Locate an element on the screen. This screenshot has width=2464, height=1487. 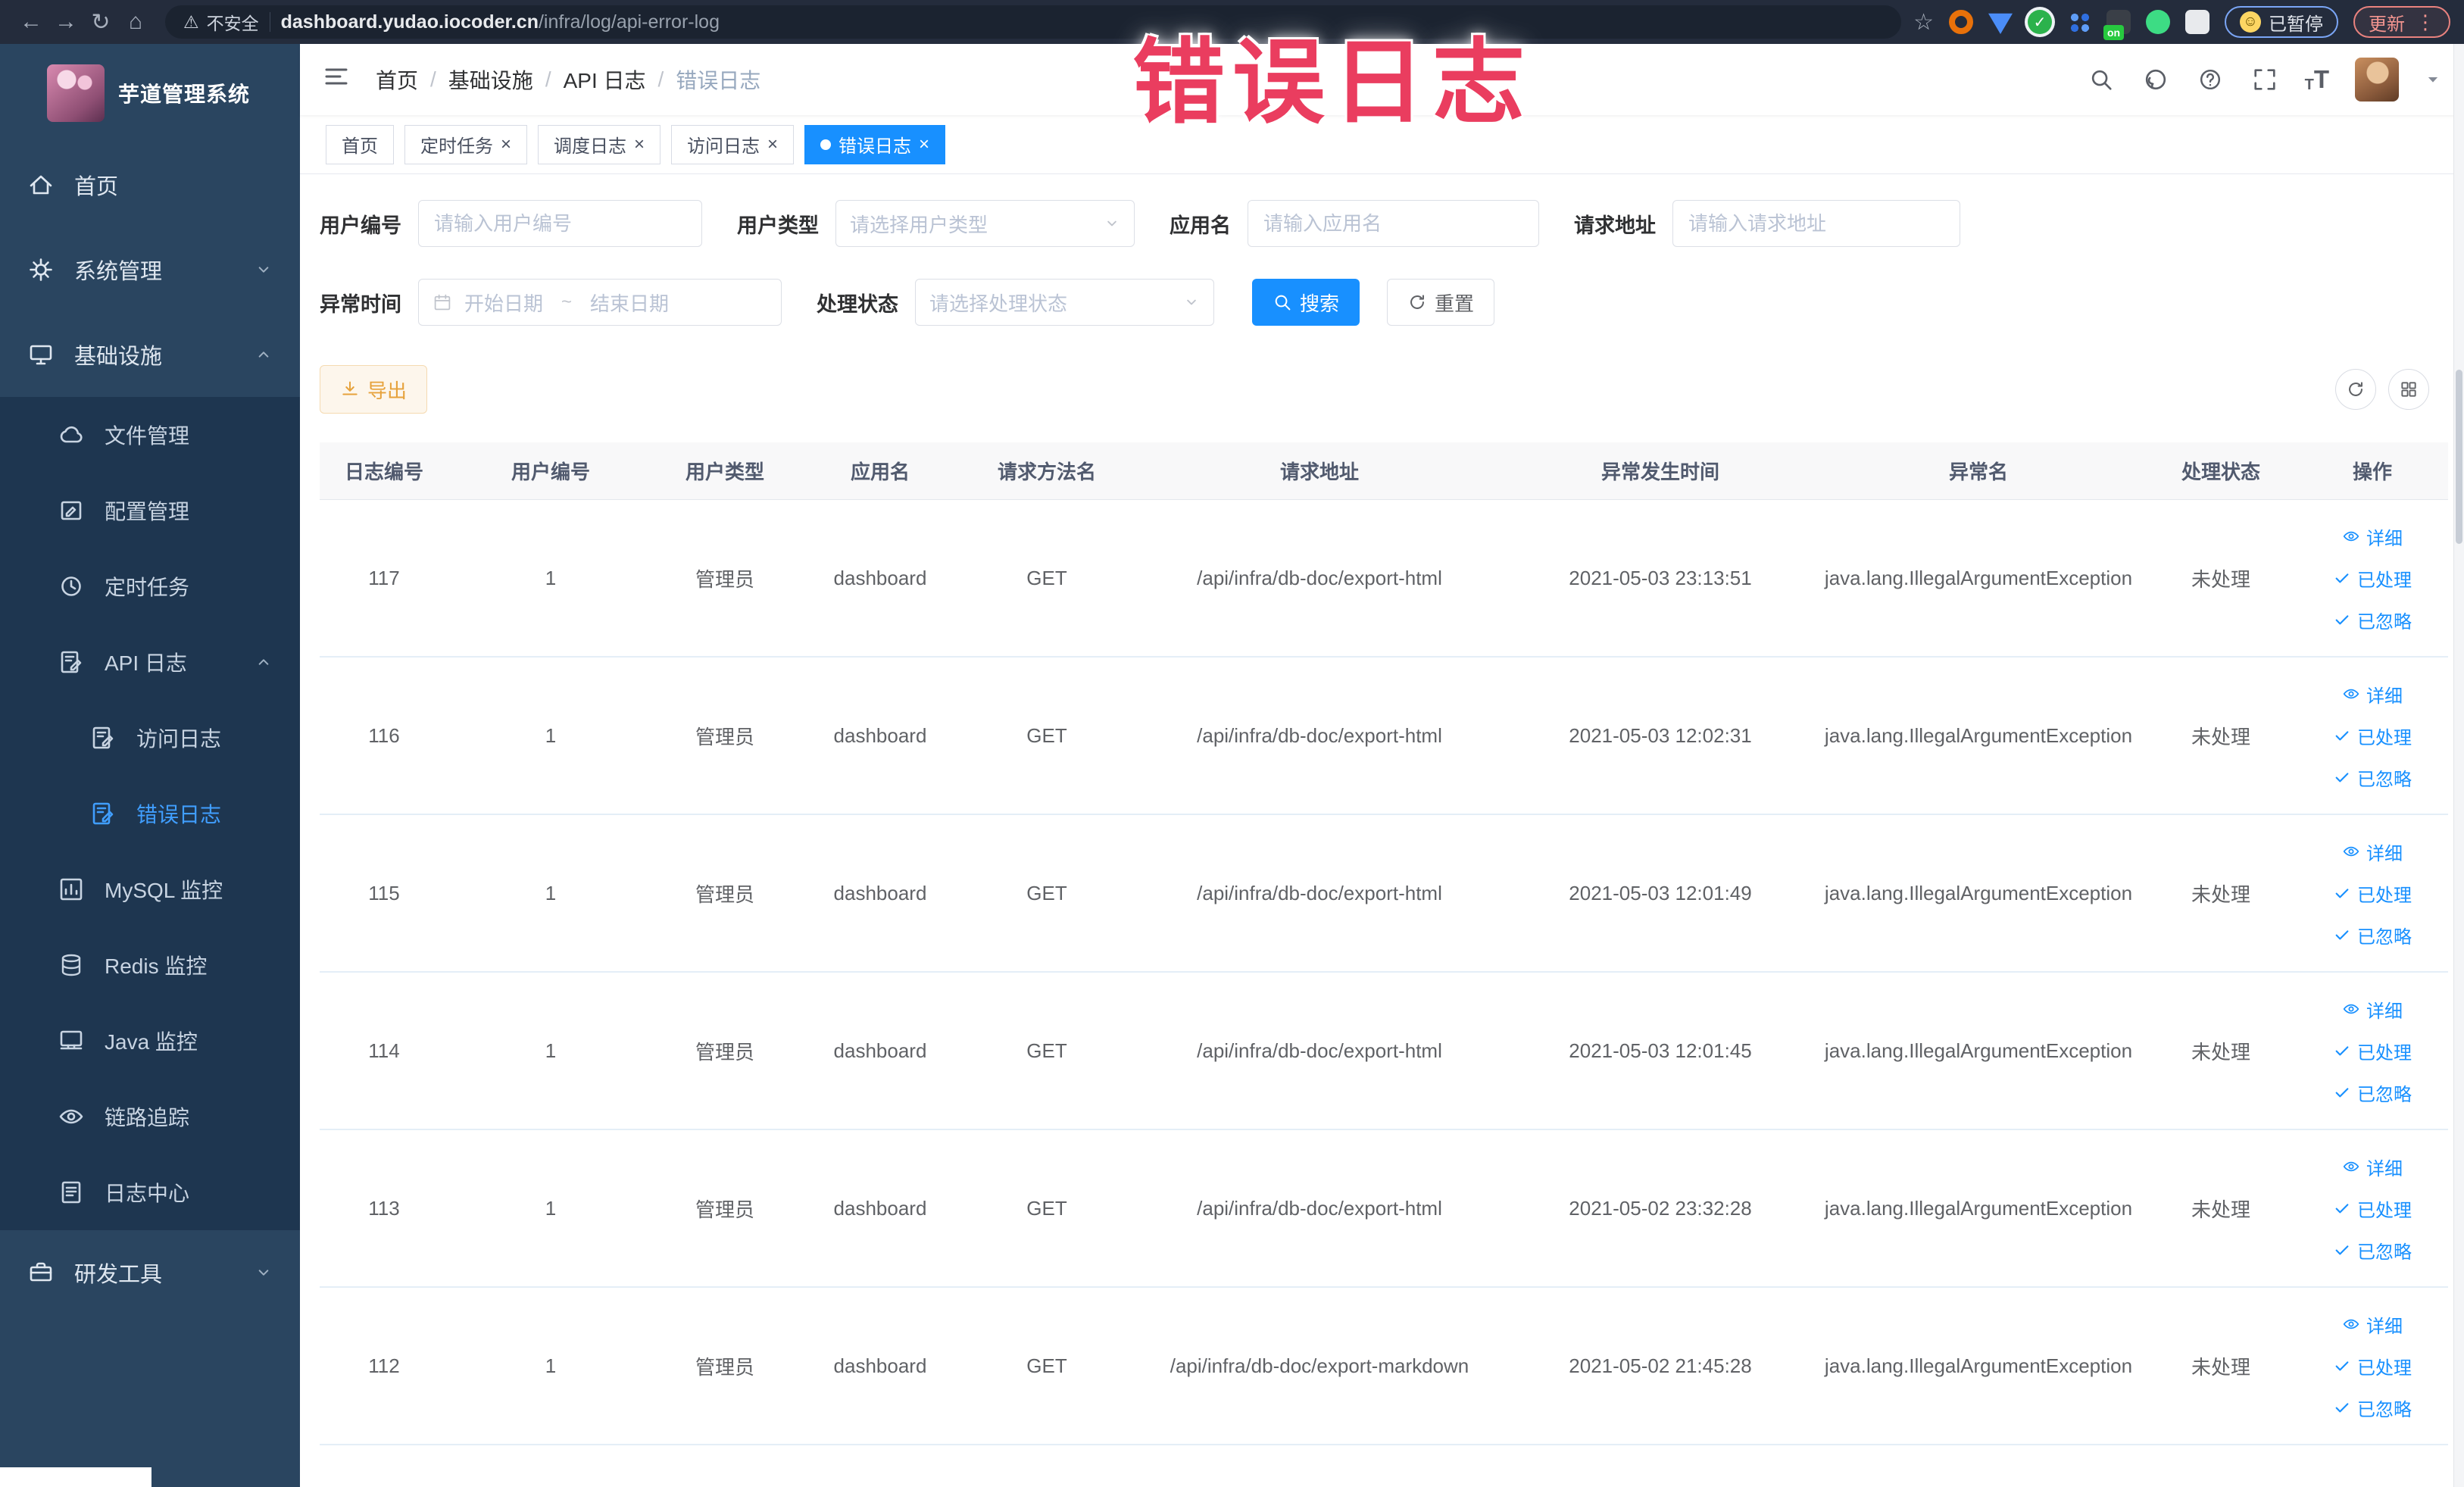
extension-icon-blue-grid is located at coordinates (2079, 22).